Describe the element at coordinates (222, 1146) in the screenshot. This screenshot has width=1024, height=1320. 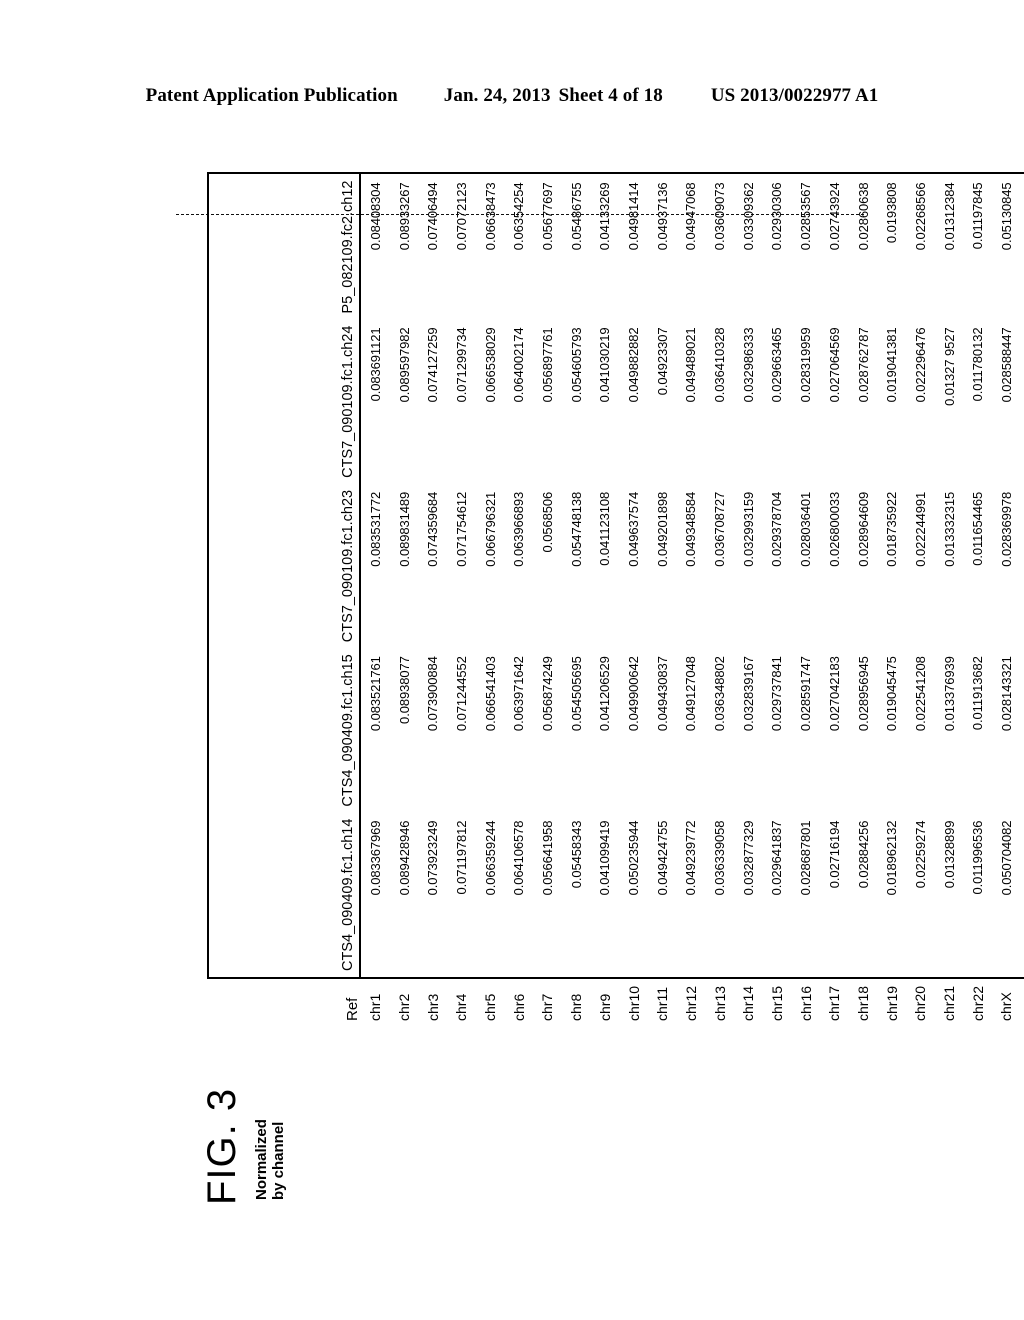
I see `figure-label: FIG. 3` at that location.